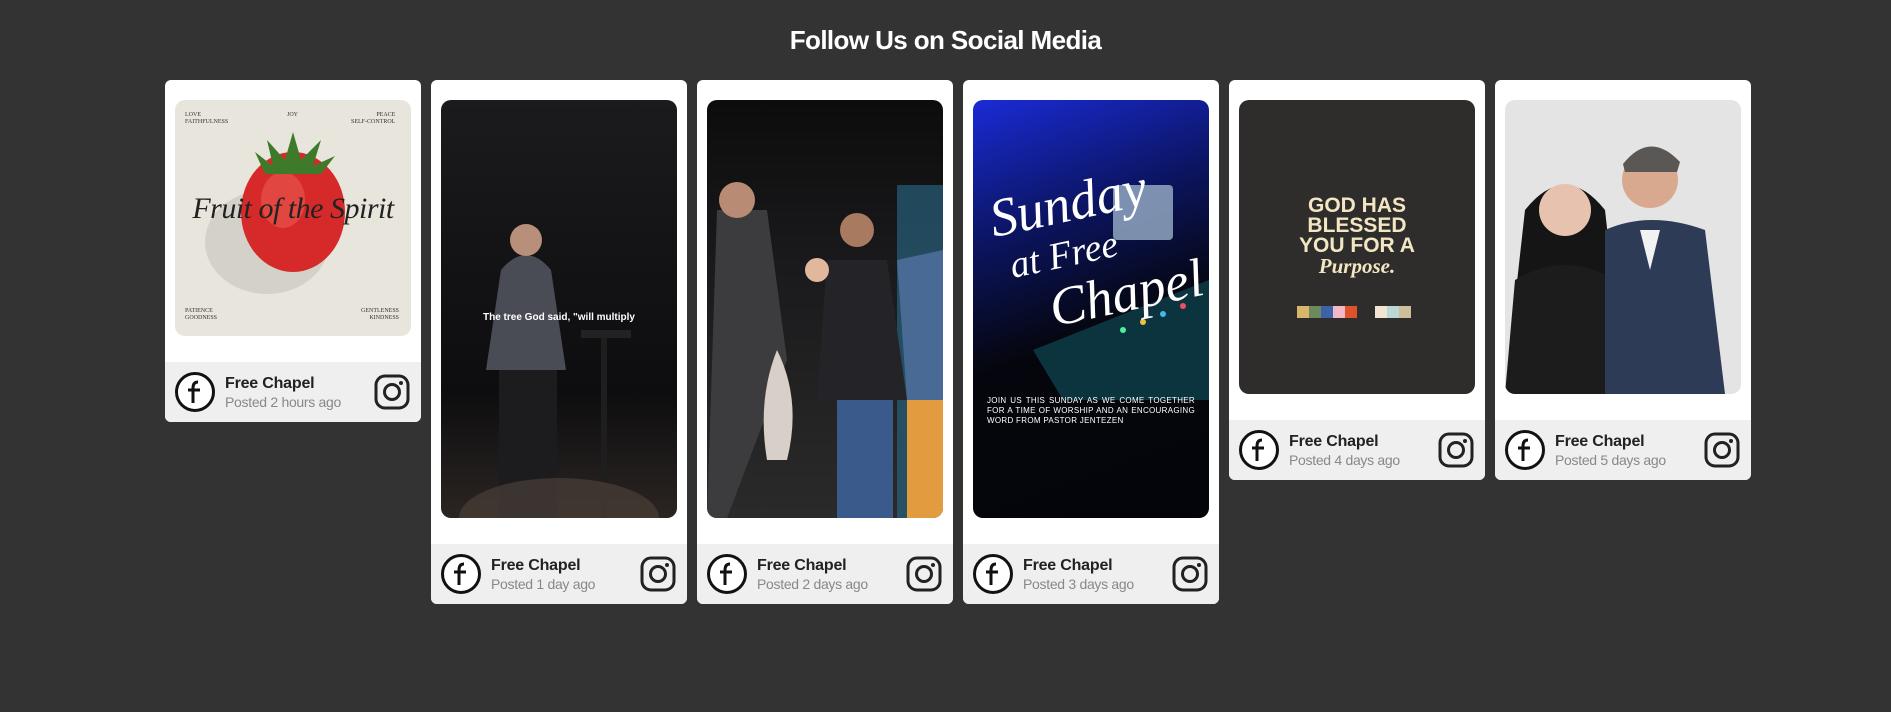 This screenshot has height=712, width=1891. Describe the element at coordinates (201, 314) in the screenshot. I see `image-text: PATIENCE GOODNESS` at that location.